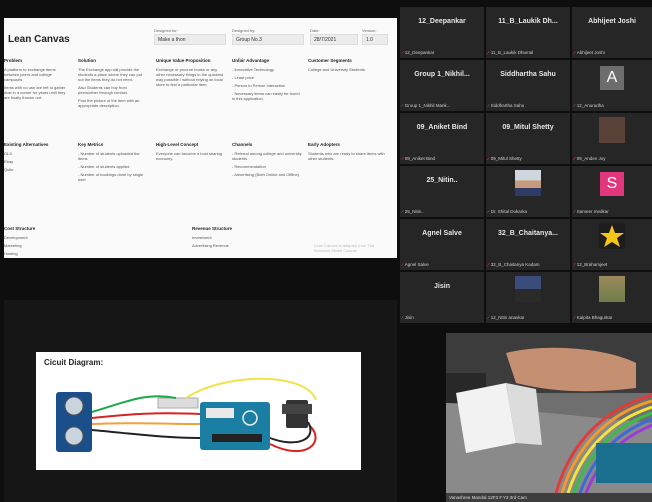  I want to click on participant-tile: 11_B_Laukik Dh... ⁄ 11_B_Laukik Dhumal, so click(528, 32).